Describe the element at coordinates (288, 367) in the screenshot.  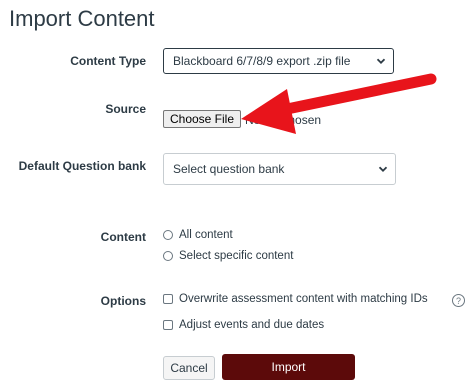
I see `import-button: Import` at that location.